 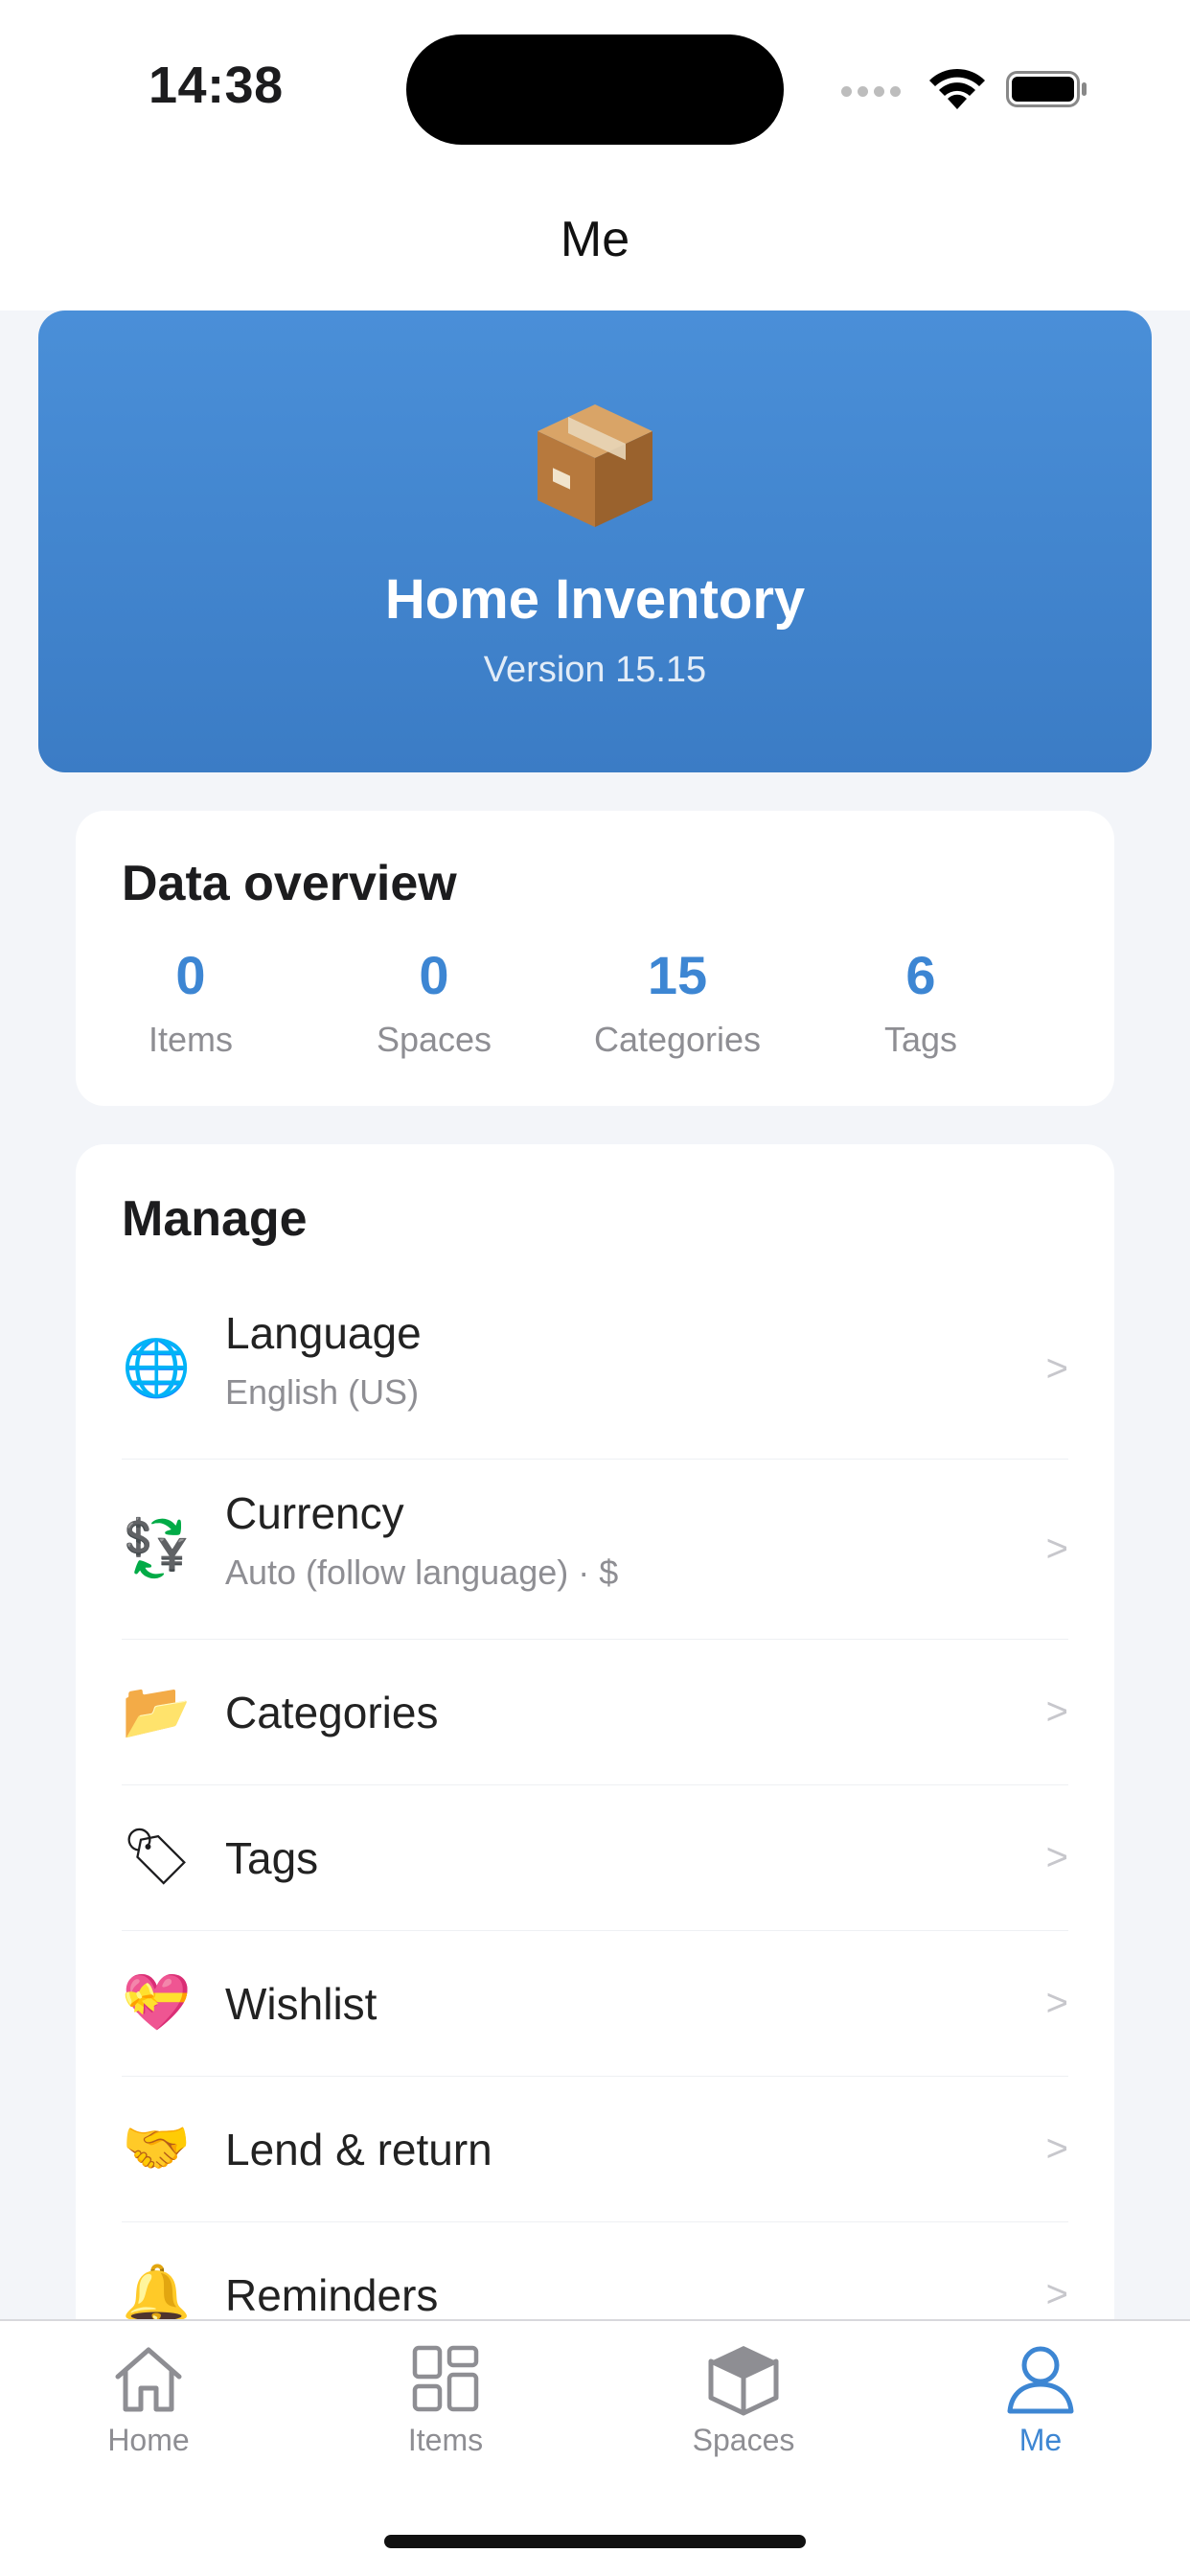 What do you see at coordinates (595, 1549) in the screenshot?
I see `menu-item-currency: 💱 Currency Auto (follow language) · $ >` at bounding box center [595, 1549].